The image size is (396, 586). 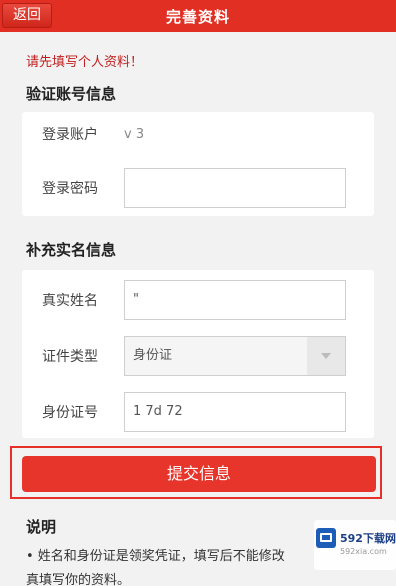 I want to click on top-bar: 返回 完善资料, so click(x=198, y=16).